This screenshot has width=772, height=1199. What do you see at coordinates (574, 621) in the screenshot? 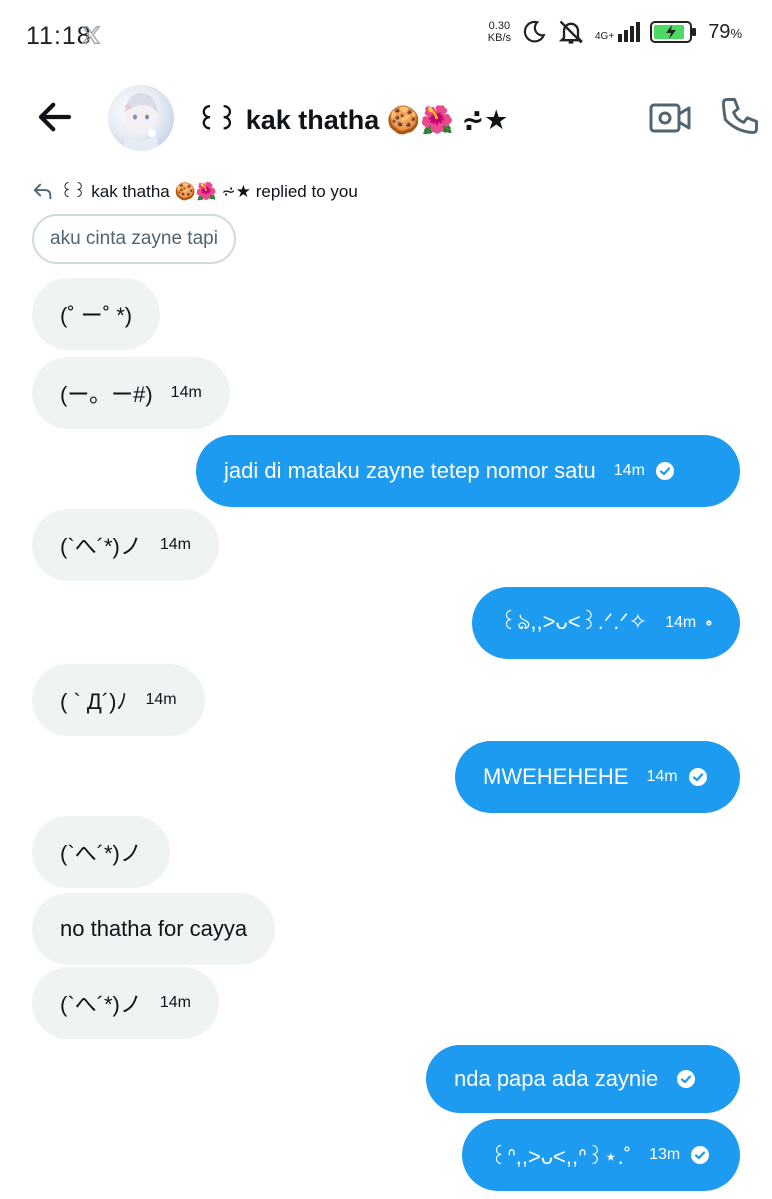
I see `message-text: ꒰ঌ,,>ᴗ<꒱.ᐟ.ᐟ✧` at bounding box center [574, 621].